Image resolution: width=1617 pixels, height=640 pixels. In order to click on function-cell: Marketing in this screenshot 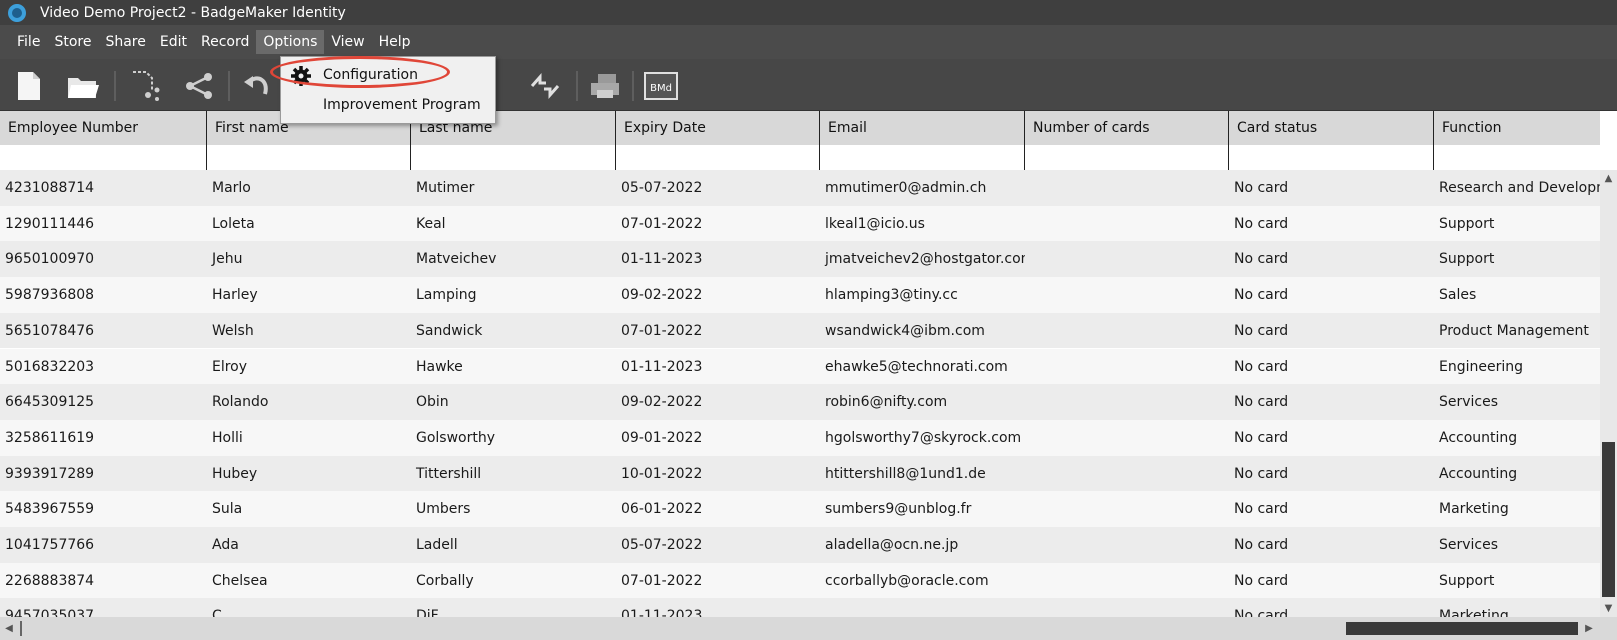, I will do `click(1474, 612)`.